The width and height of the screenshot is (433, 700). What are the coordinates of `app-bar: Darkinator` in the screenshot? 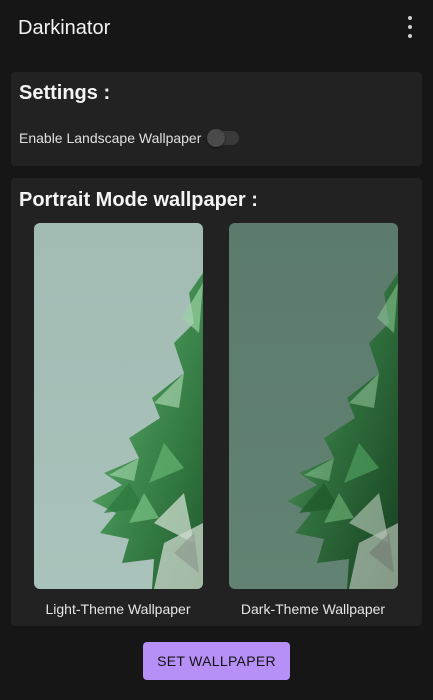 It's located at (216, 28).